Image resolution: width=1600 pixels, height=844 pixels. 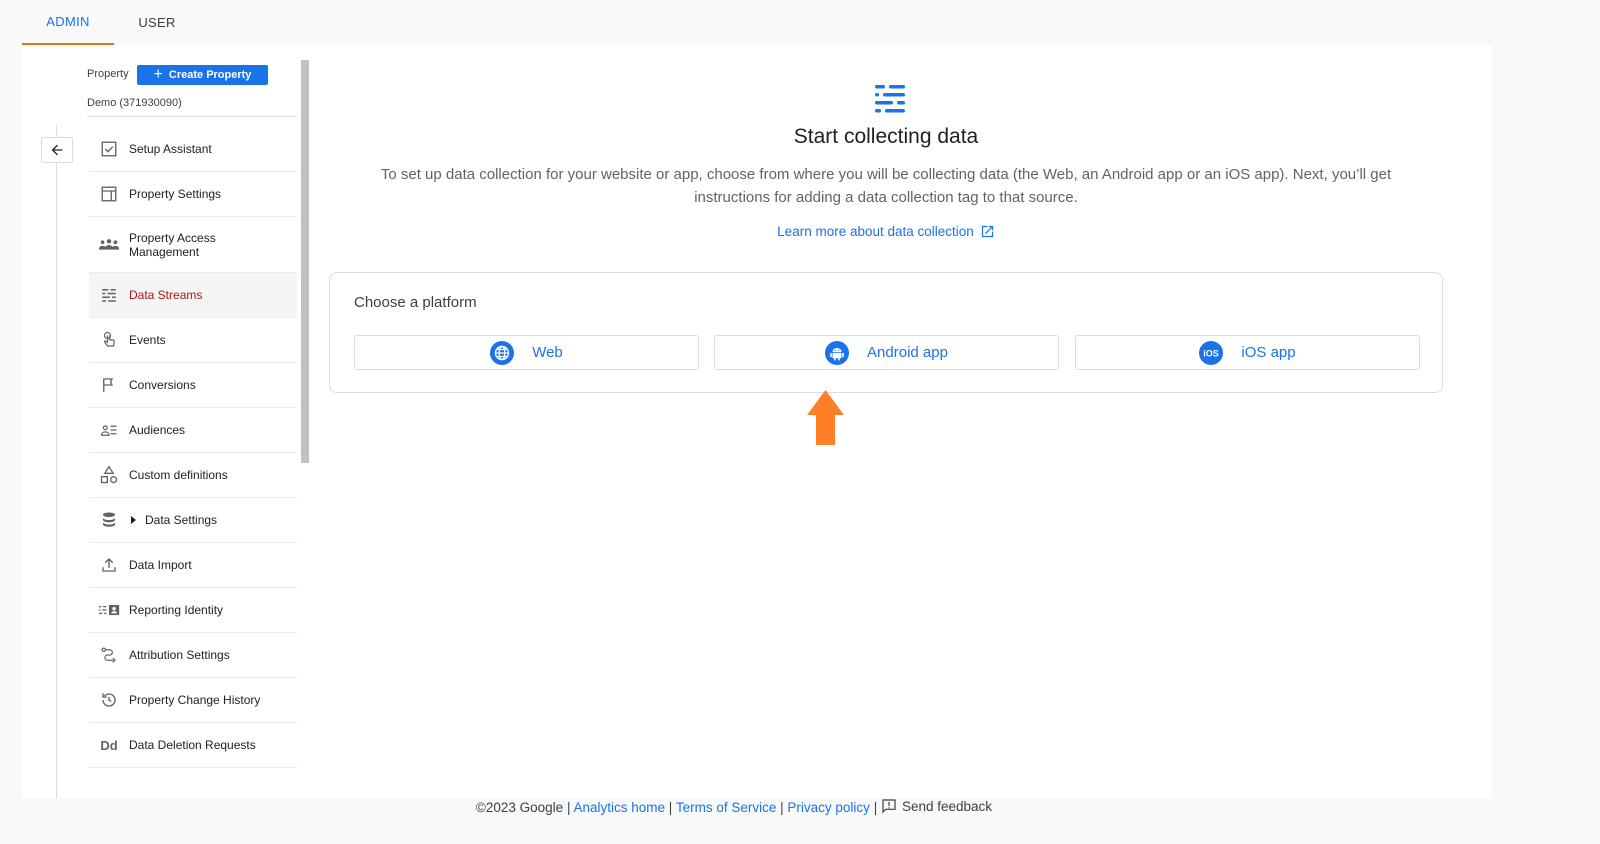 I want to click on send-feedback-button: Send feedback, so click(x=936, y=806).